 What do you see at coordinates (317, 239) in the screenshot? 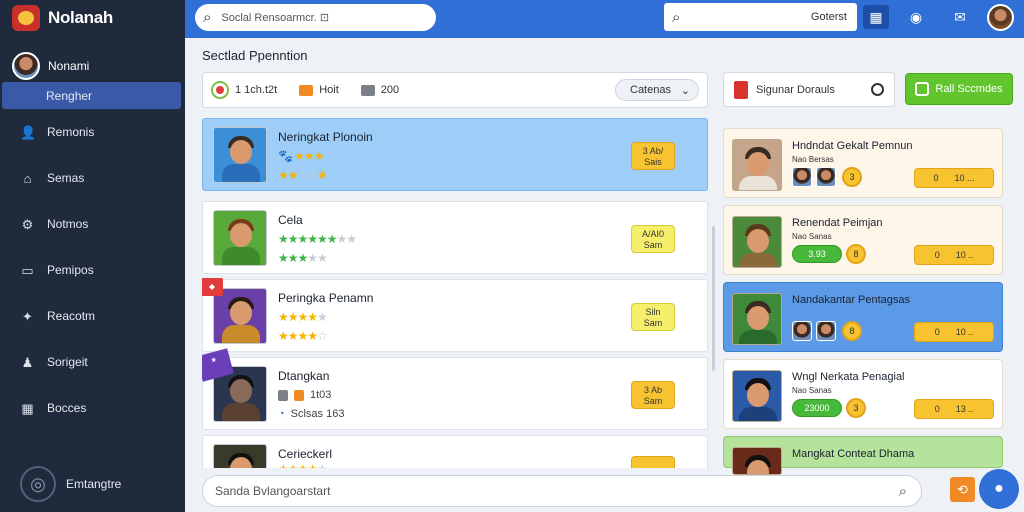
I see `rating-stars: ★★★★★★★★` at bounding box center [317, 239].